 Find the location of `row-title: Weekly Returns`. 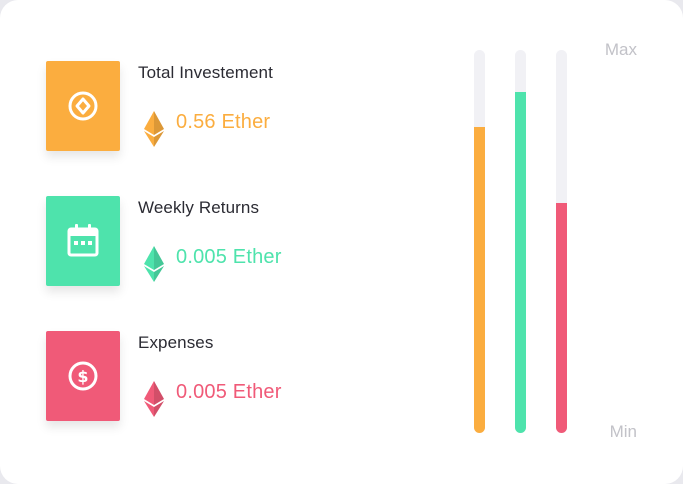

row-title: Weekly Returns is located at coordinates (199, 207).